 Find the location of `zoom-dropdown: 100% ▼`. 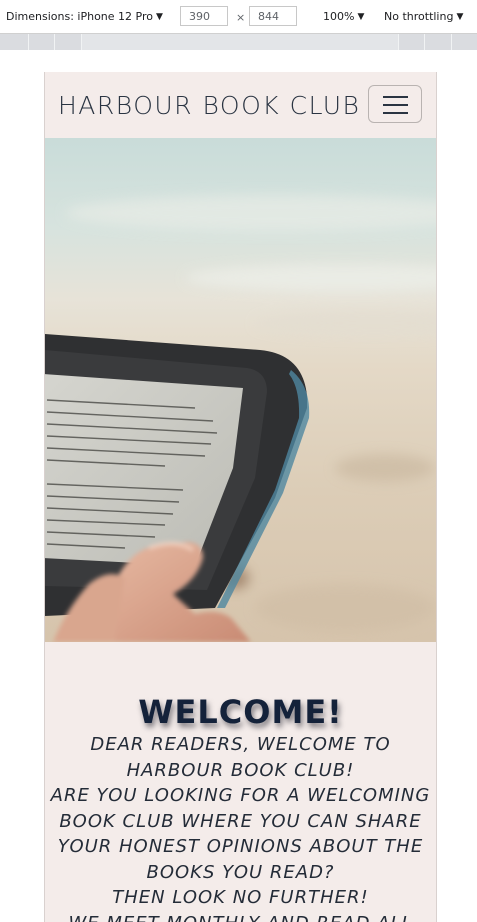

zoom-dropdown: 100% ▼ is located at coordinates (343, 16).